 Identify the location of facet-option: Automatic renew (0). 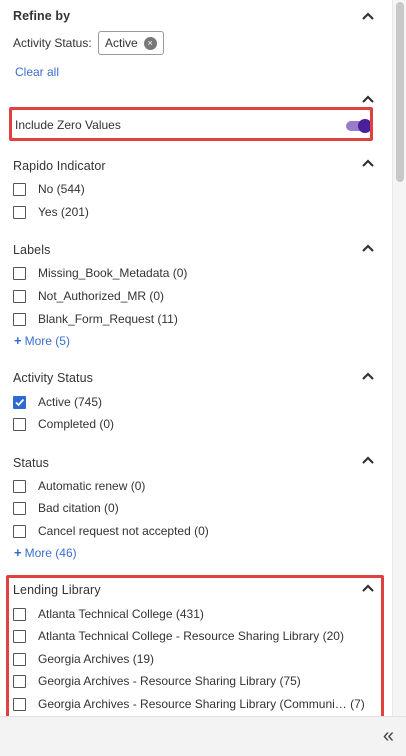
(79, 486).